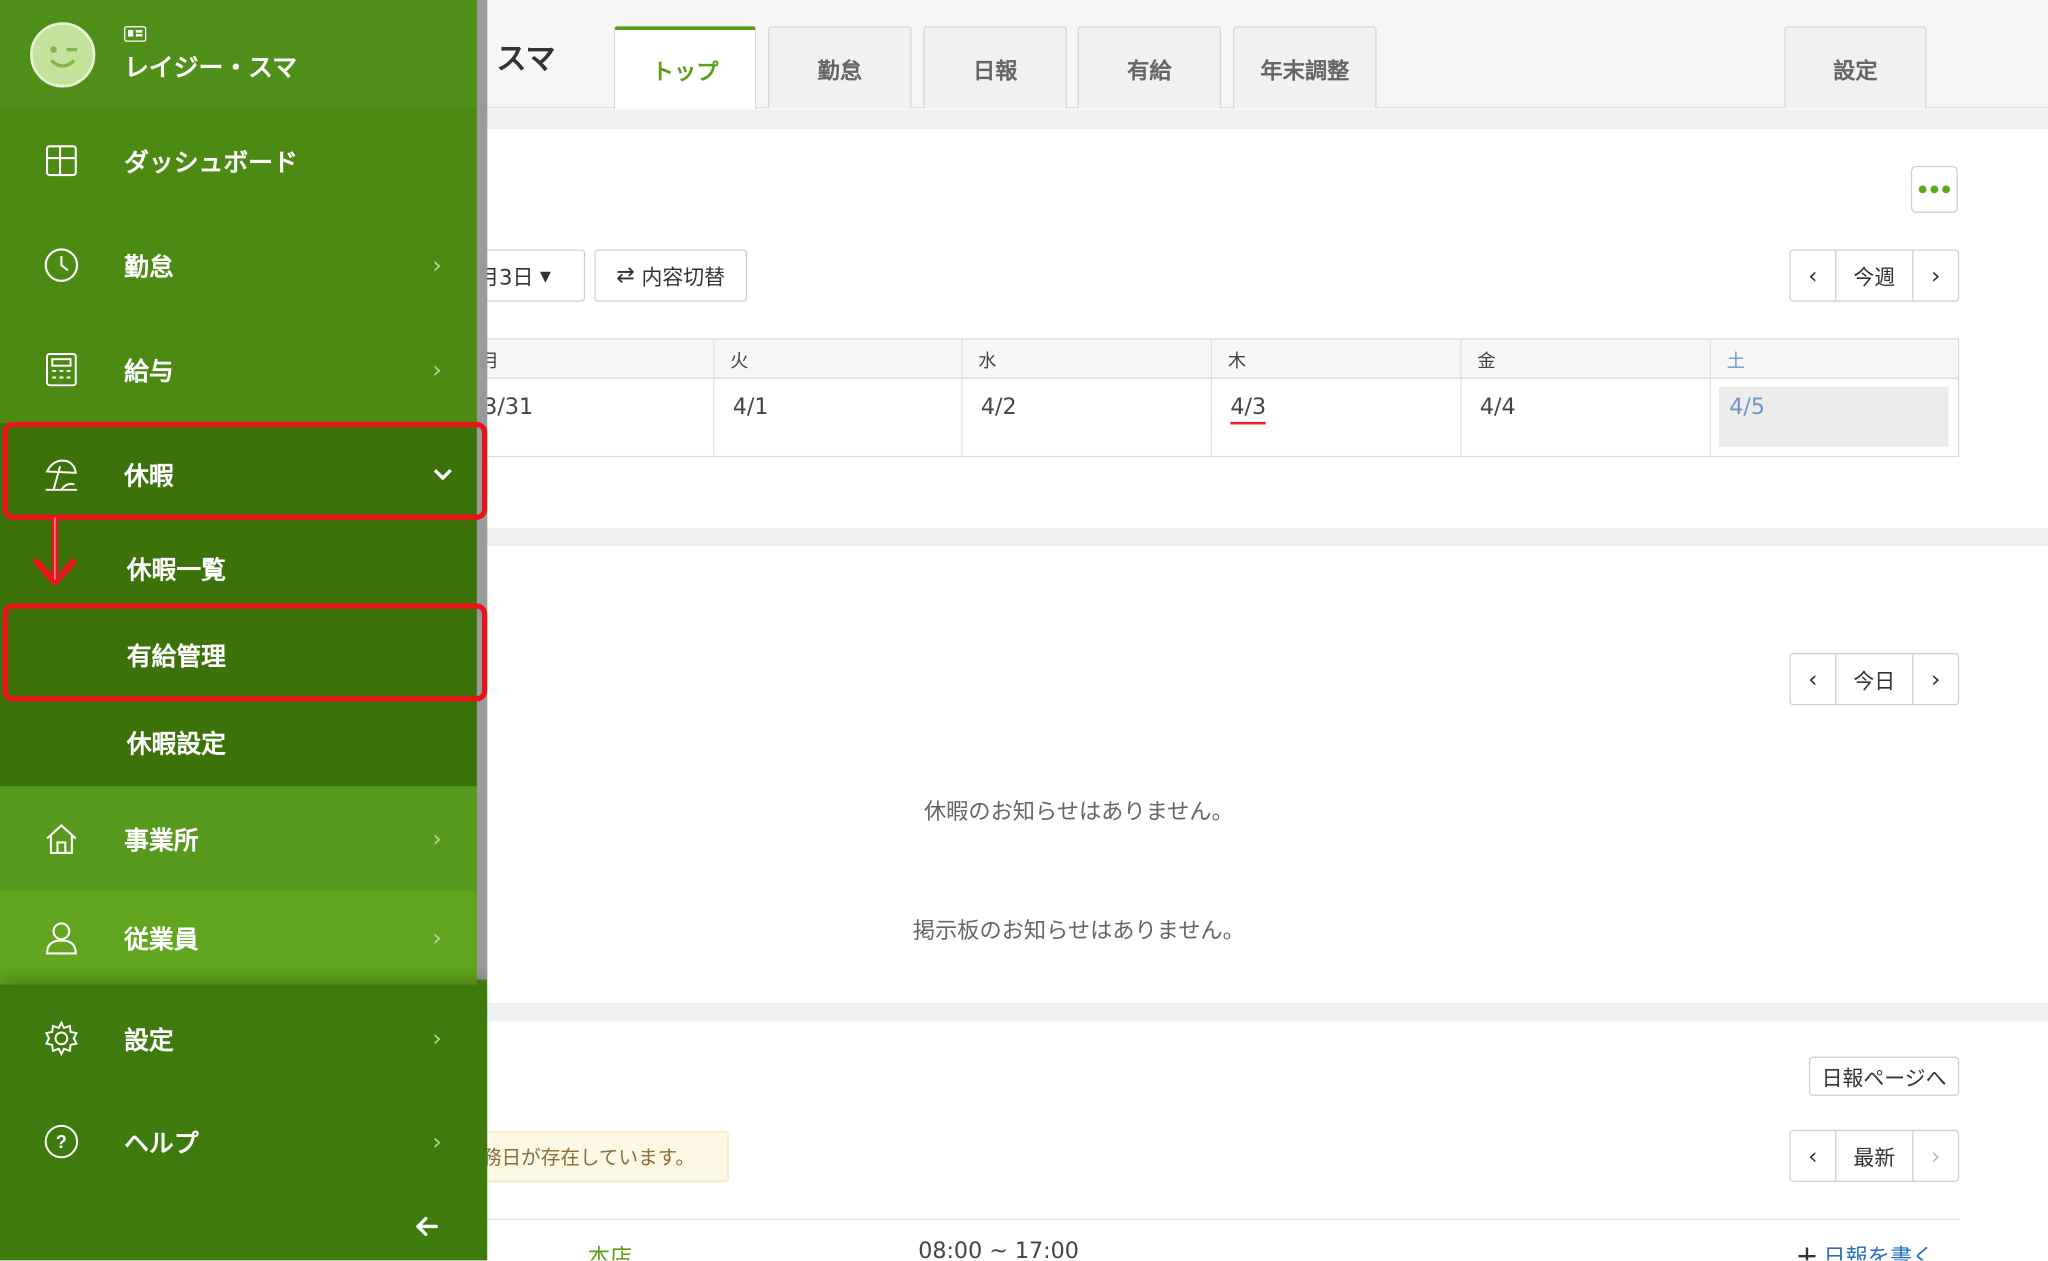 This screenshot has height=1261, width=2048. Describe the element at coordinates (61, 838) in the screenshot. I see `home-icon` at that location.